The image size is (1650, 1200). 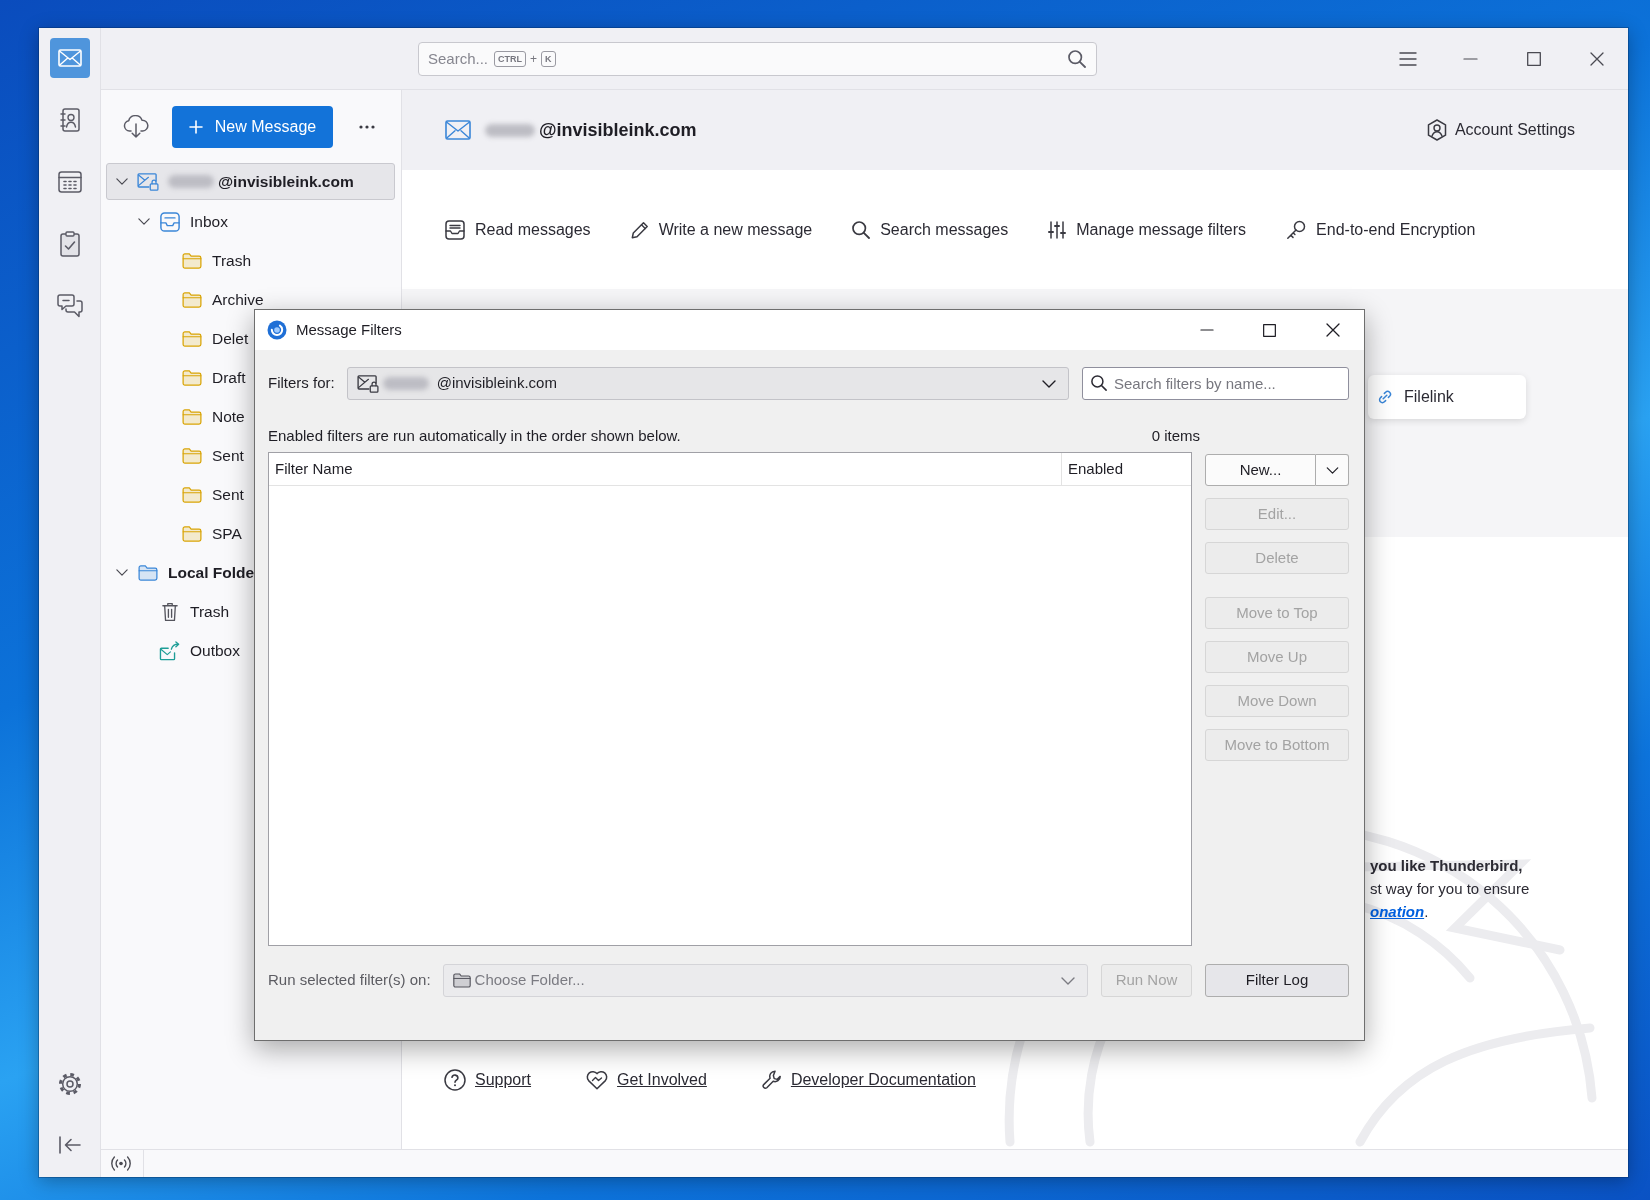 What do you see at coordinates (1436, 130) in the screenshot?
I see `account-icon` at bounding box center [1436, 130].